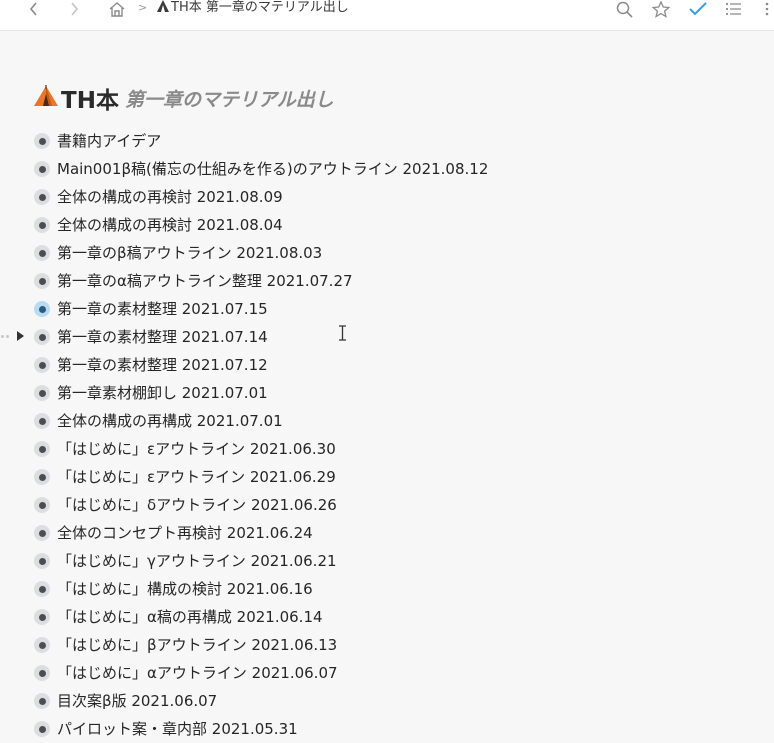 The height and width of the screenshot is (743, 774). What do you see at coordinates (162, 337) in the screenshot?
I see `list-item-label: 第一章の素材整理 2021.07.14` at bounding box center [162, 337].